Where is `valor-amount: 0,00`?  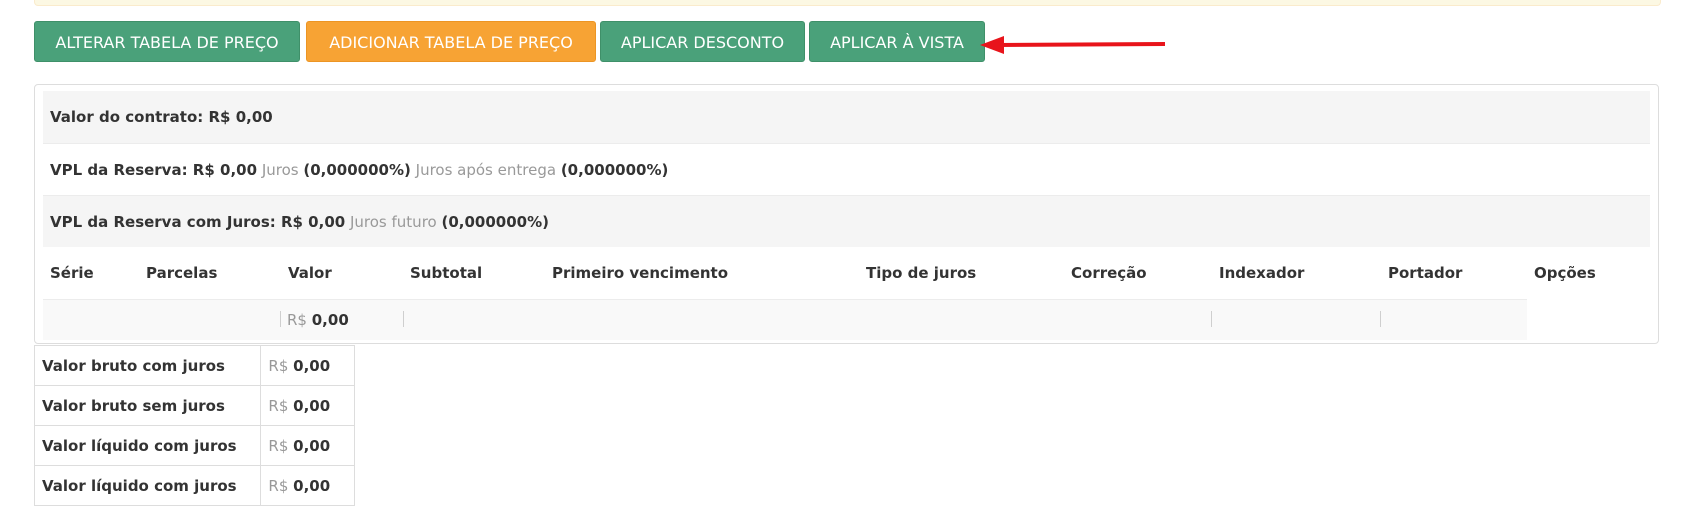
valor-amount: 0,00 is located at coordinates (330, 320).